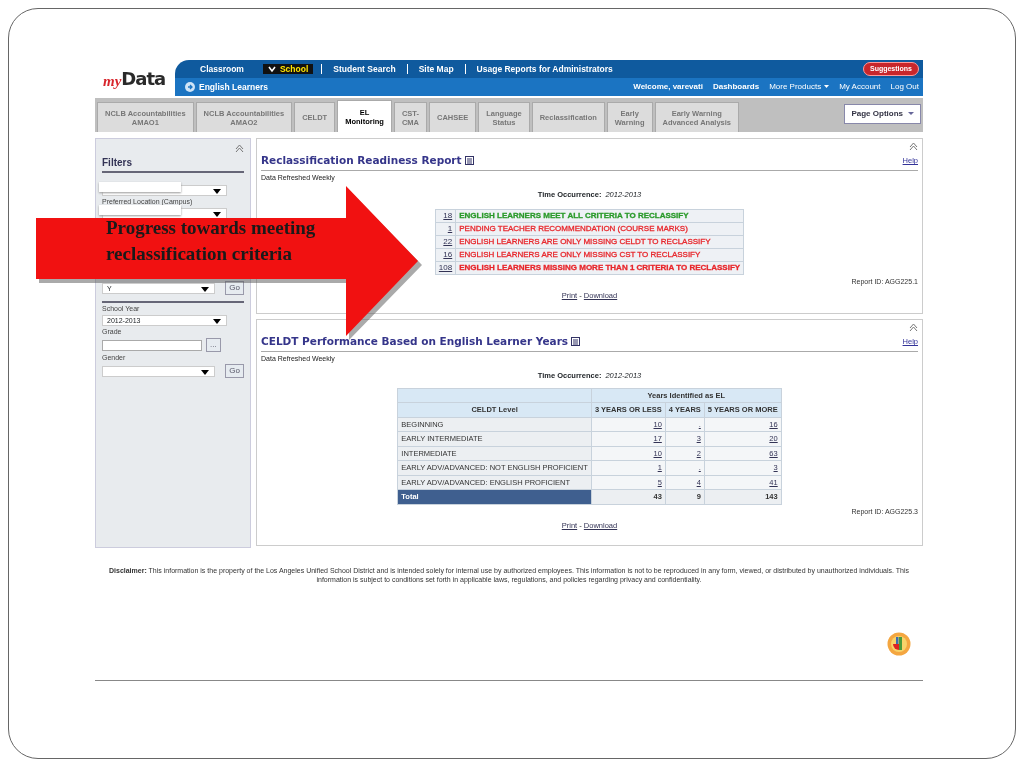 The height and width of the screenshot is (768, 1024). What do you see at coordinates (222, 69) in the screenshot?
I see `nav-link: Classroom` at bounding box center [222, 69].